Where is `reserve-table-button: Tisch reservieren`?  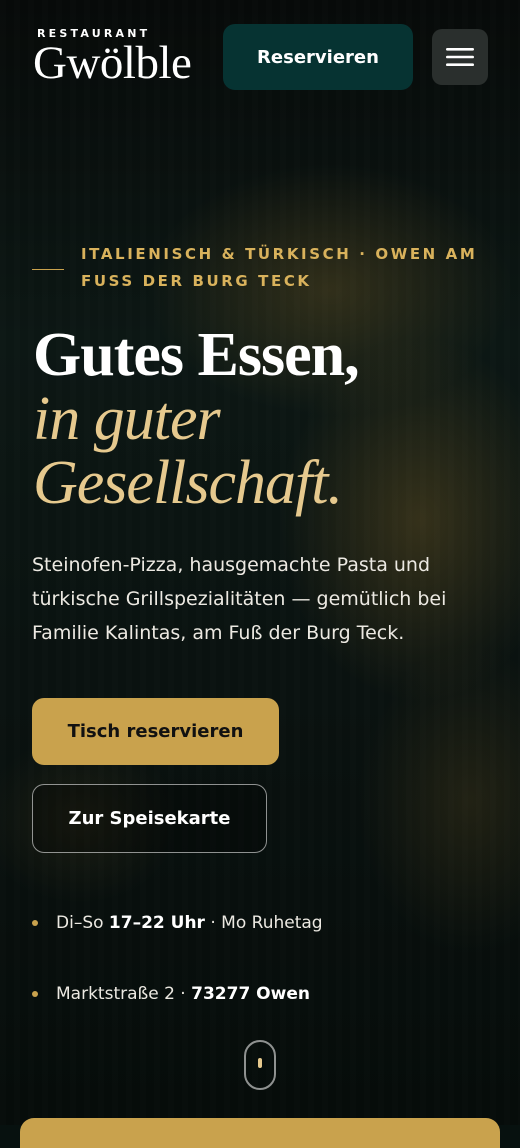
reserve-table-button: Tisch reservieren is located at coordinates (155, 731).